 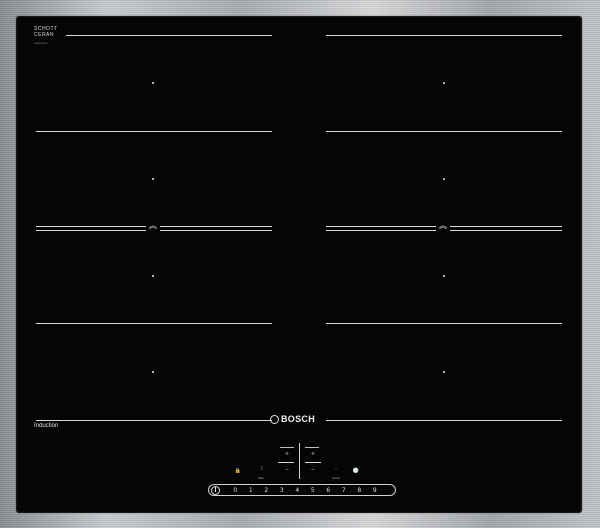 I want to click on timer-icon: 🕓, so click(x=356, y=471).